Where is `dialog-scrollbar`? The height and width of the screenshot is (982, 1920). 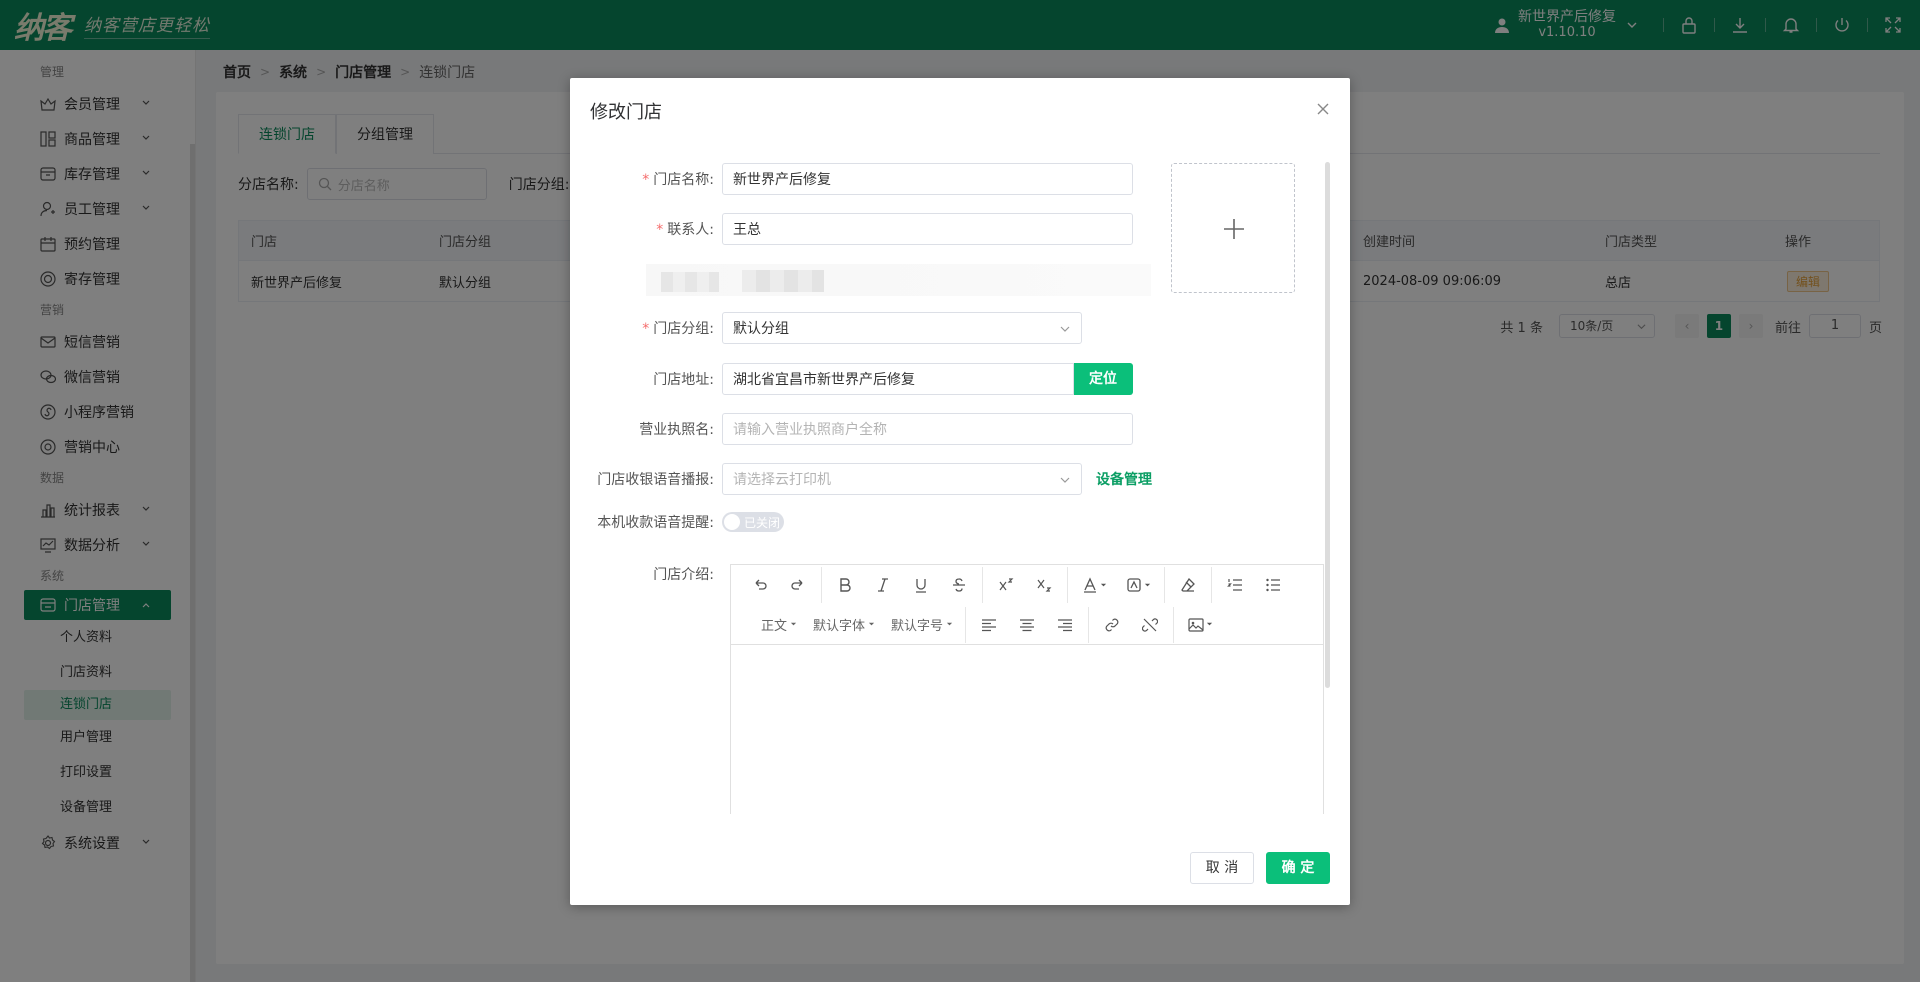
dialog-scrollbar is located at coordinates (1327, 425).